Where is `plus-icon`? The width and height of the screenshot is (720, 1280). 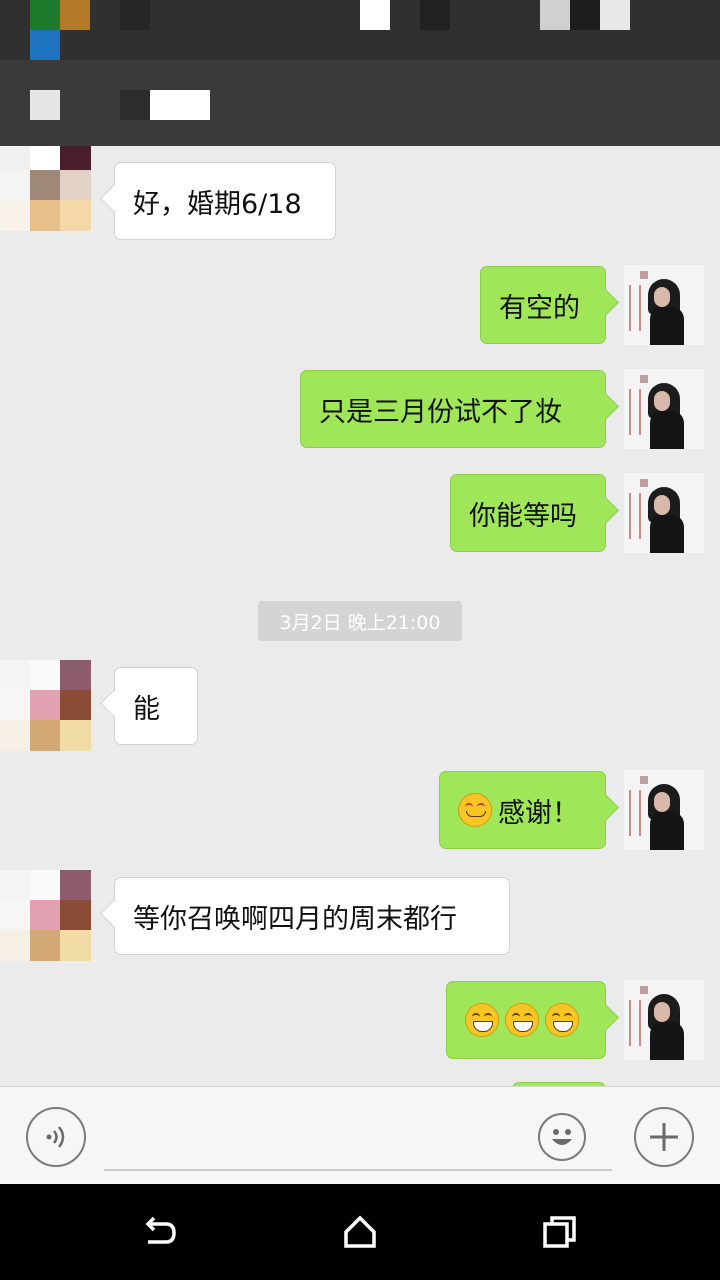 plus-icon is located at coordinates (664, 1137).